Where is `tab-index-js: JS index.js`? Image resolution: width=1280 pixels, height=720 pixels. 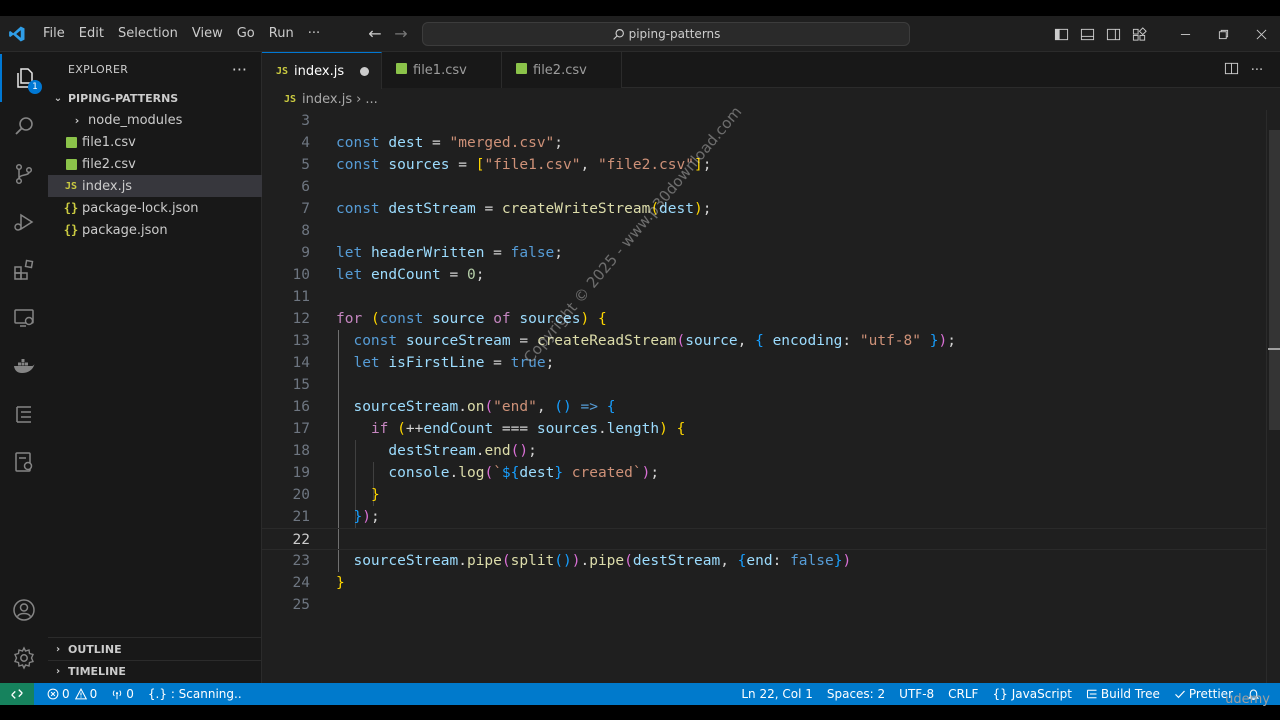
tab-index-js: JS index.js is located at coordinates (322, 70).